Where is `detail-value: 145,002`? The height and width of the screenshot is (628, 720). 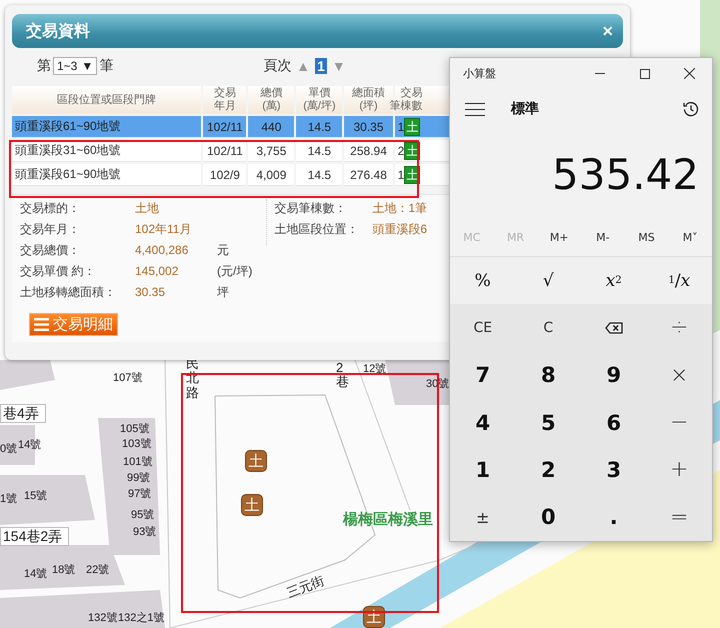
detail-value: 145,002 is located at coordinates (157, 271).